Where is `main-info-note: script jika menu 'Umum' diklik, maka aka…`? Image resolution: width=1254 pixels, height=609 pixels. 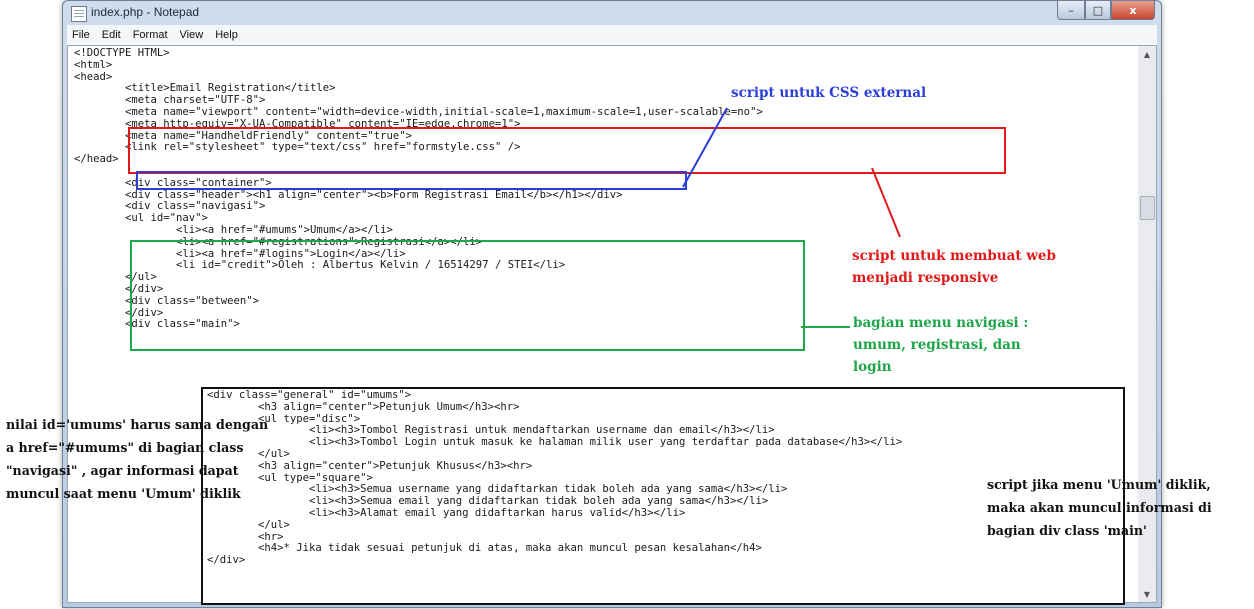
main-info-note: script jika menu 'Umum' diklik, maka aka… is located at coordinates (1099, 507).